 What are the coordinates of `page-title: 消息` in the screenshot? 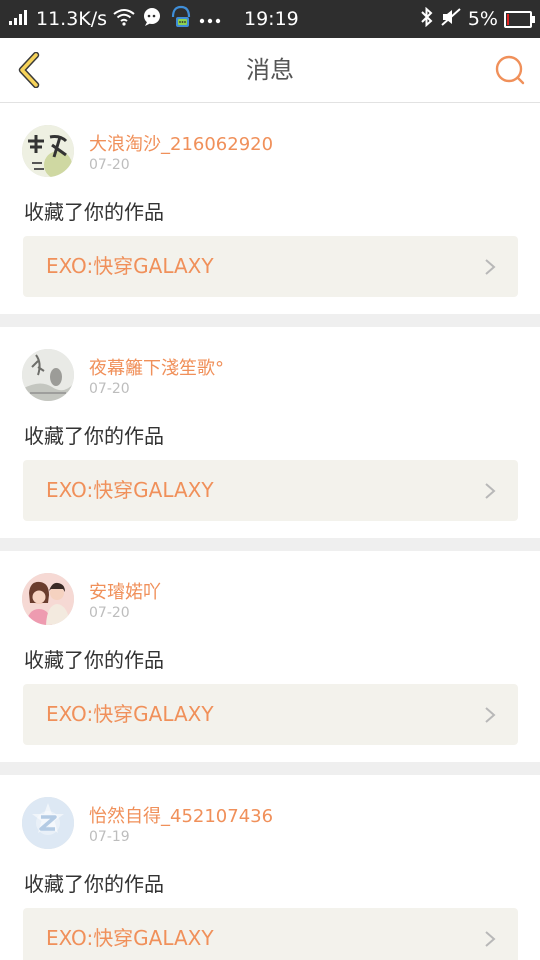 It's located at (270, 70).